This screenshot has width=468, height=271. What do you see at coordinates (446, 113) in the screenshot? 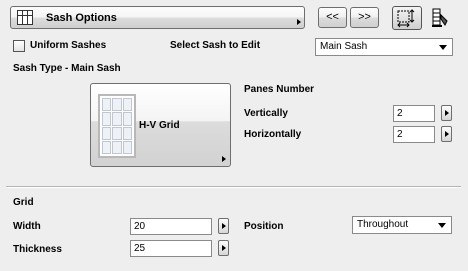
I see `vertical-panes-stepper` at bounding box center [446, 113].